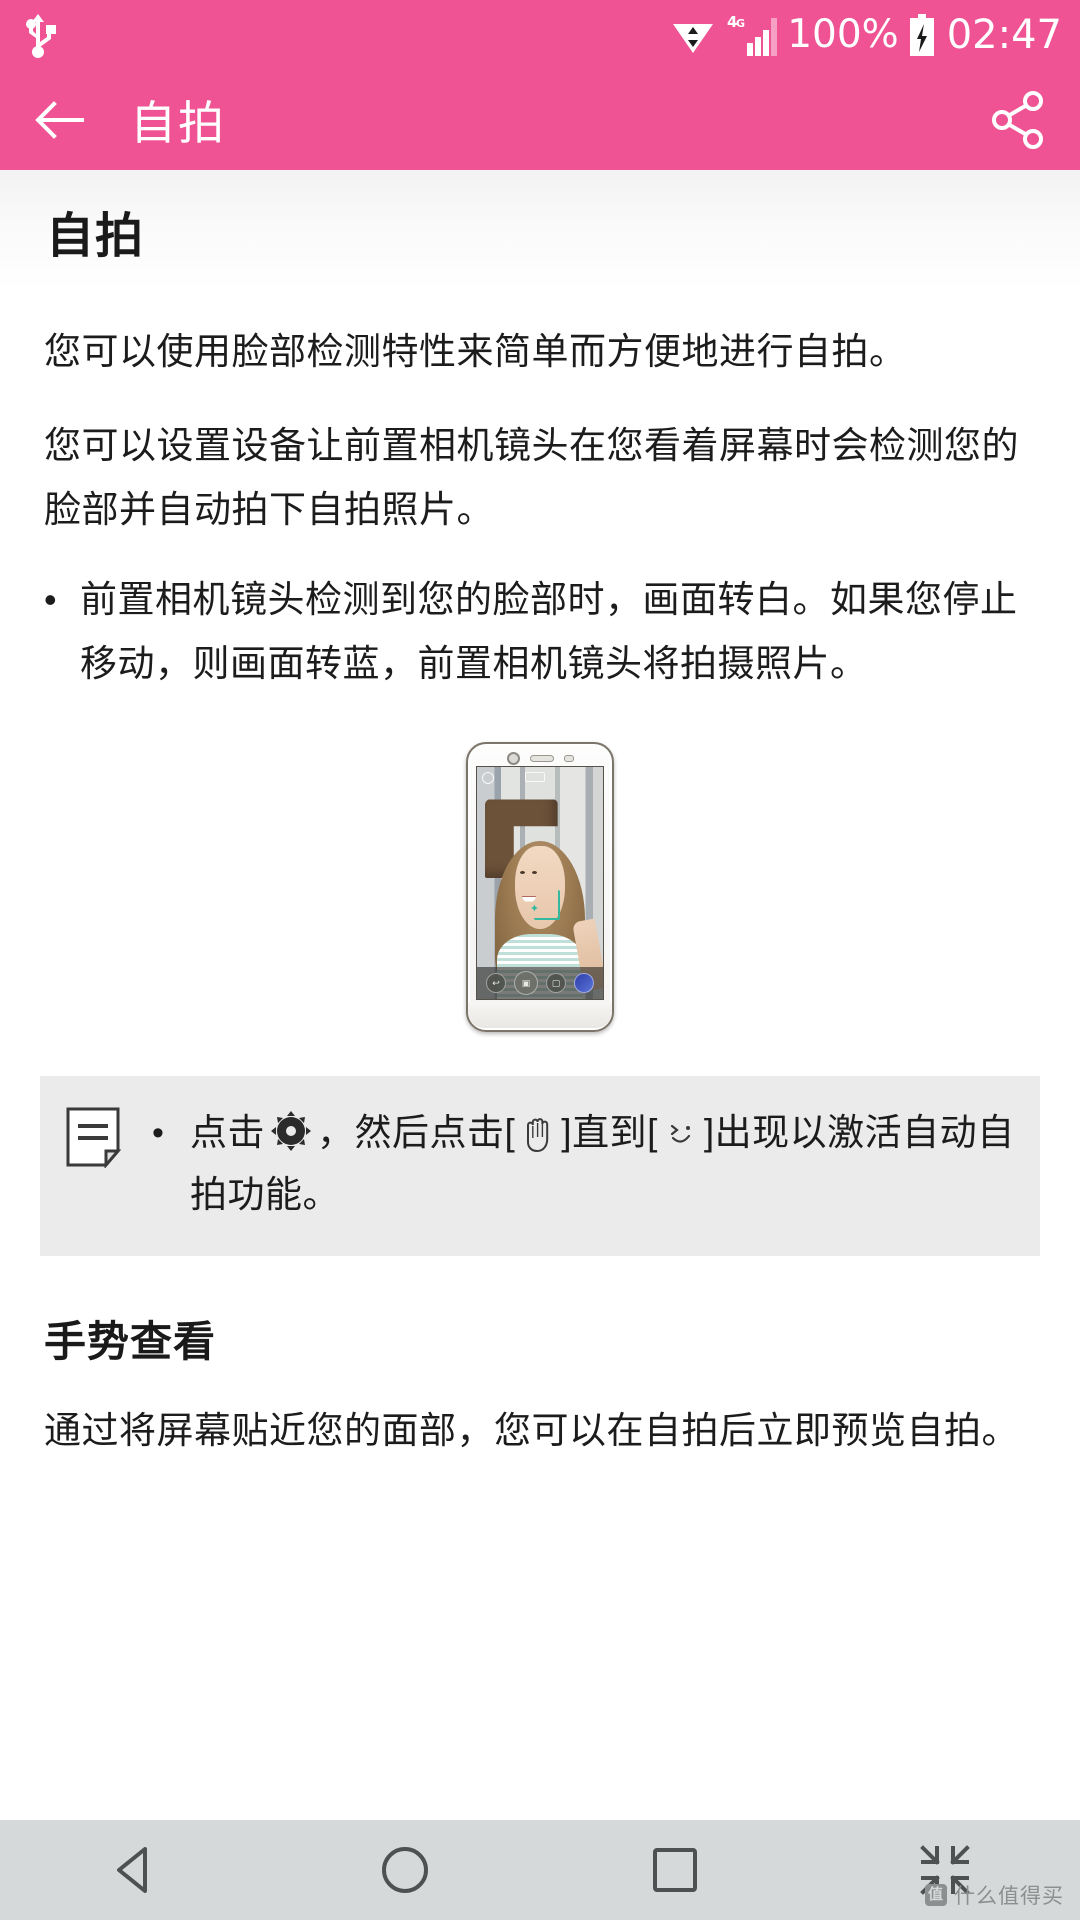 The image size is (1080, 1920). I want to click on section-heading: 自拍, so click(95, 236).